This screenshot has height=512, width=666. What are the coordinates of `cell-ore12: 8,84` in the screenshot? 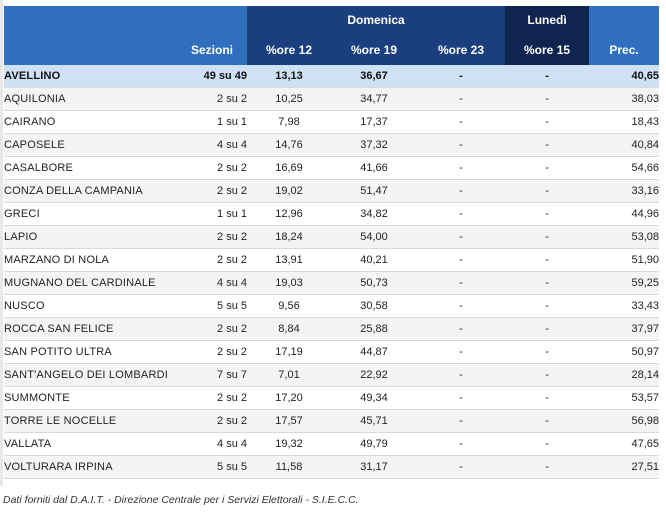 It's located at (289, 329).